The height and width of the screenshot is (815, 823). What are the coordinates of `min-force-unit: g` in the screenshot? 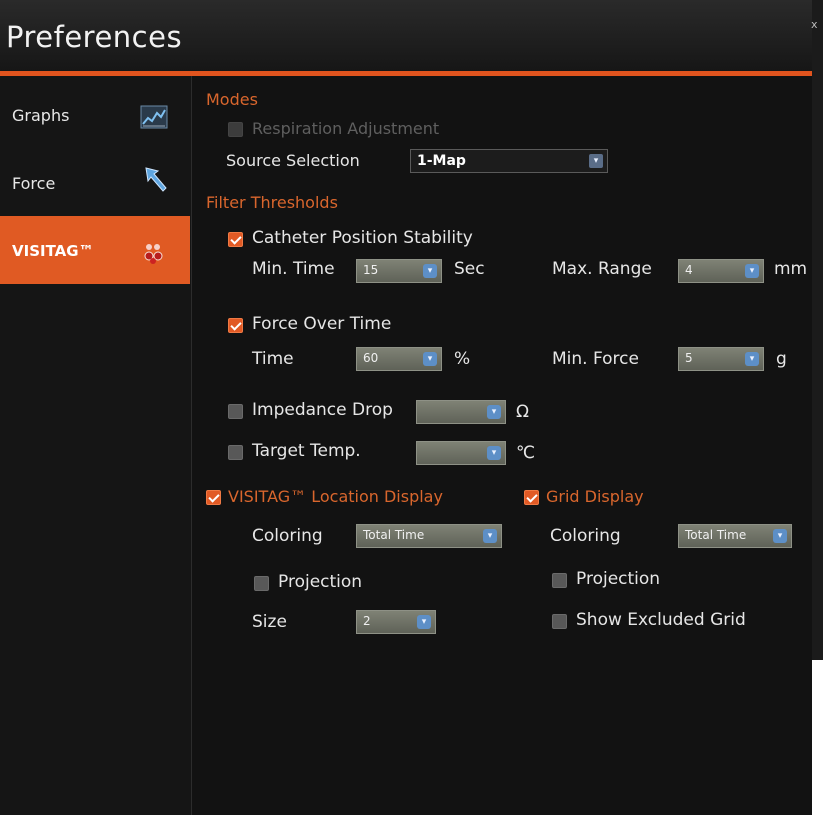 It's located at (781, 359).